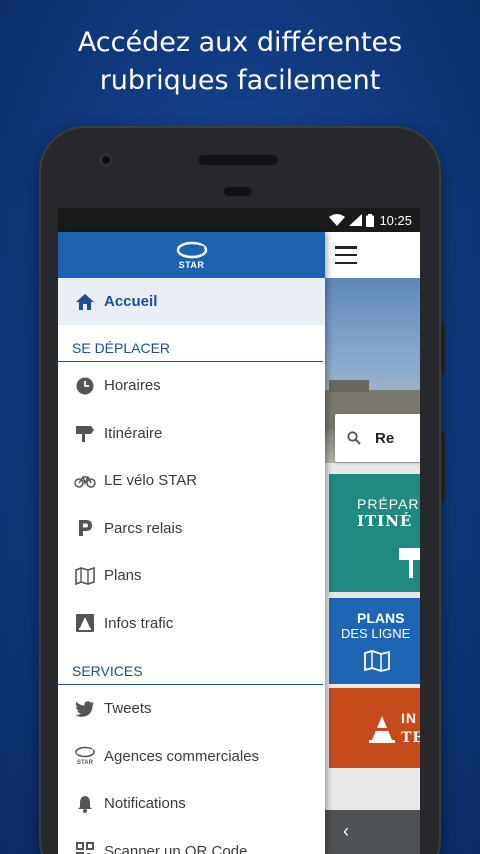 Image resolution: width=480 pixels, height=854 pixels. I want to click on search-bar: Re, so click(377, 438).